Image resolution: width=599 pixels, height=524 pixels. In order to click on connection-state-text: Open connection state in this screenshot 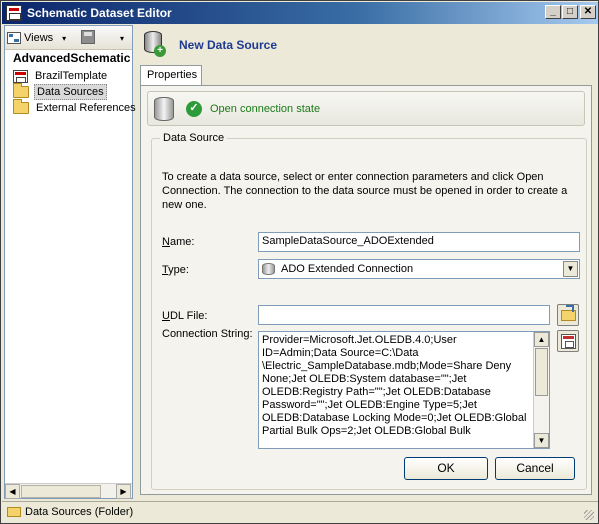, I will do `click(265, 109)`.